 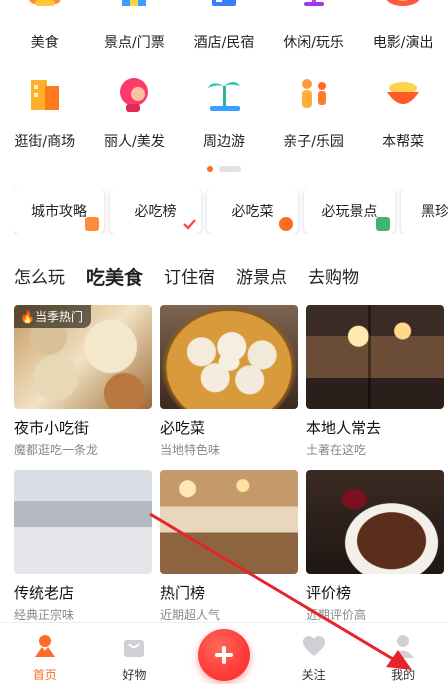 I want to click on category-label: 景点/门票, so click(x=134, y=43).